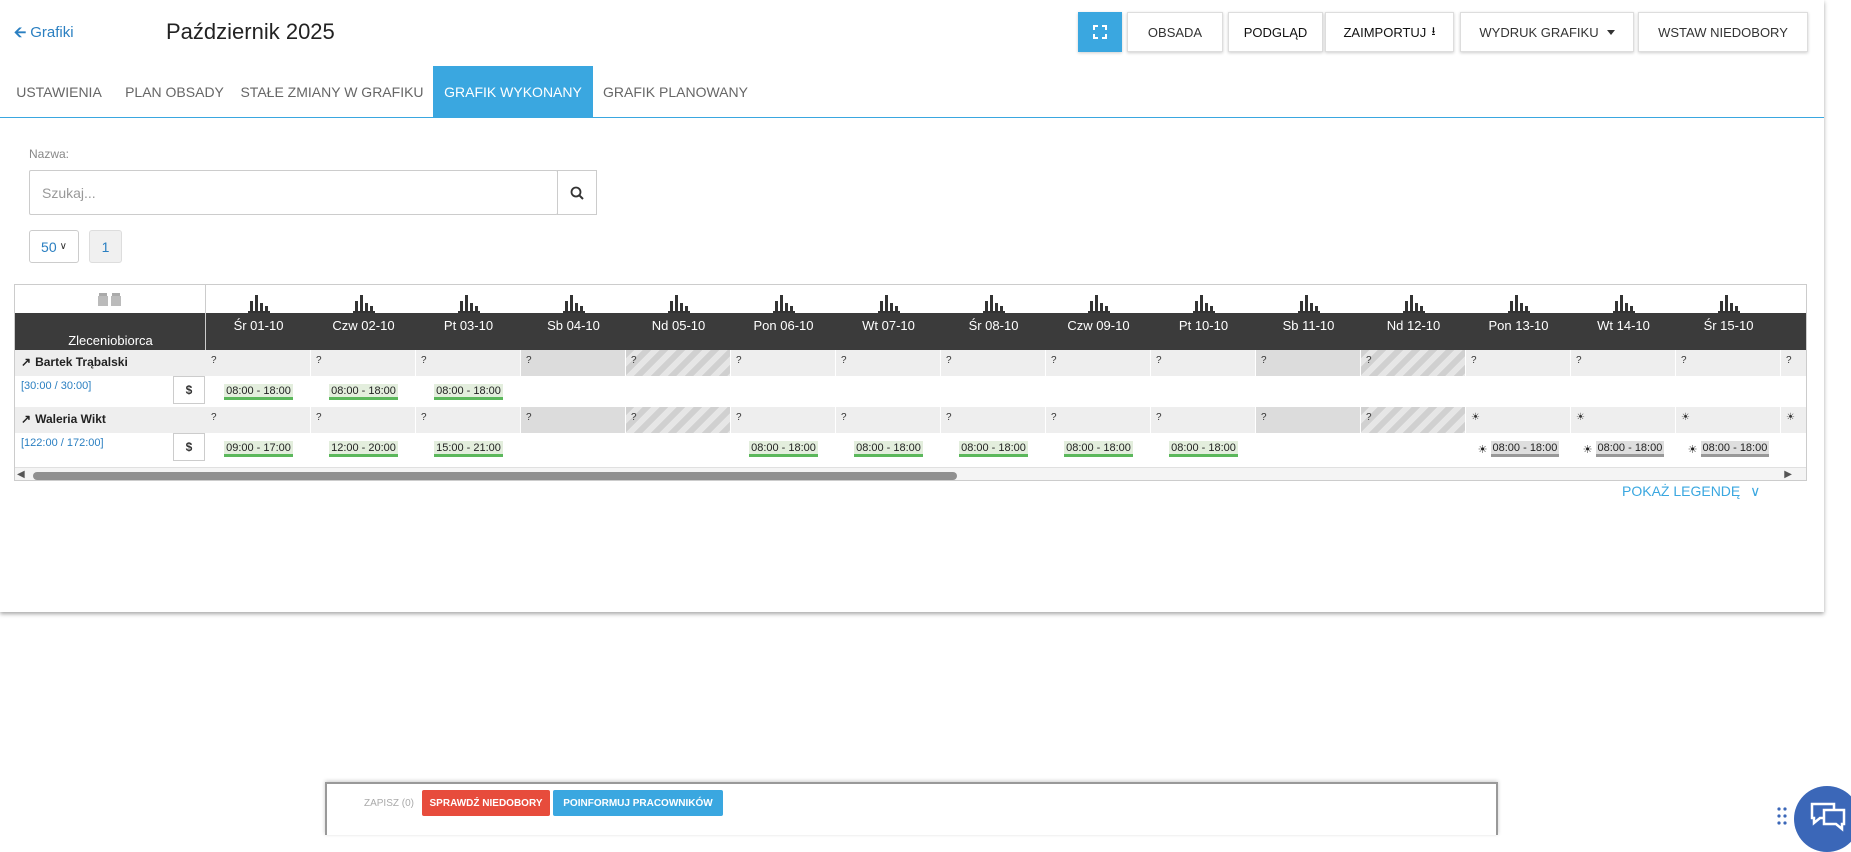 This screenshot has height=852, width=1851. What do you see at coordinates (1822, 819) in the screenshot?
I see `chat-button` at bounding box center [1822, 819].